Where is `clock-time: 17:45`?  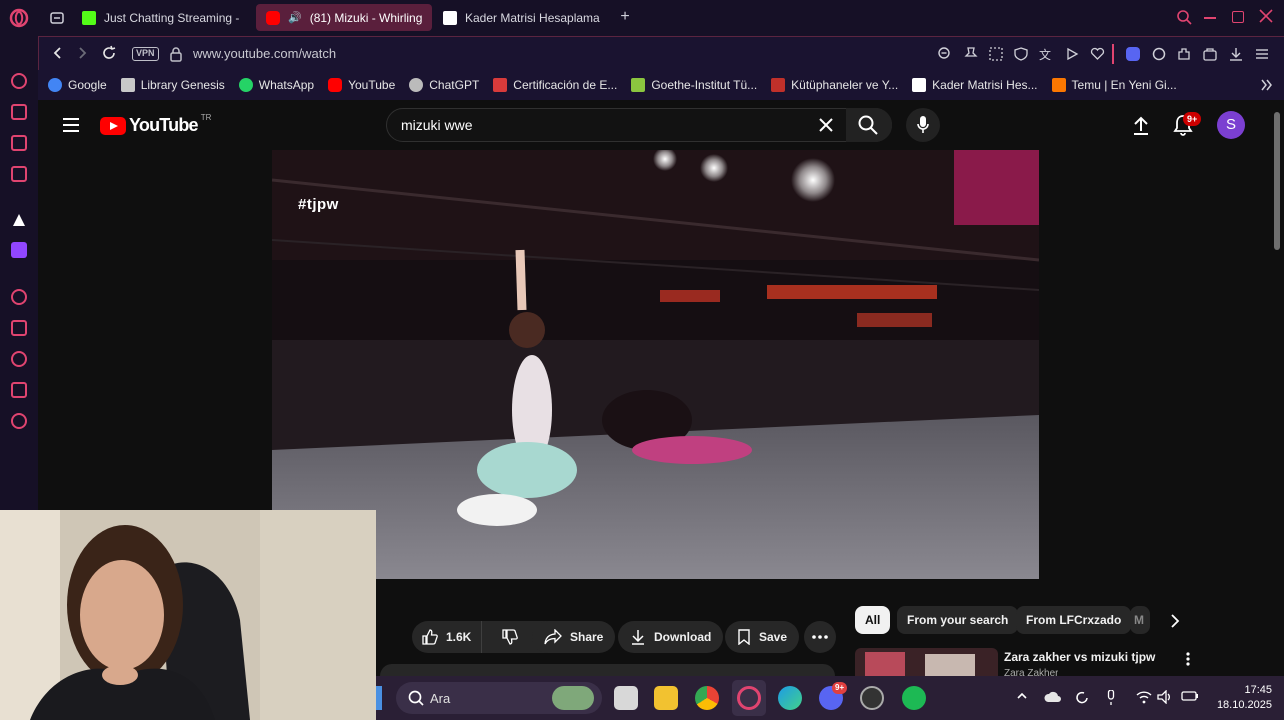 clock-time: 17:45 is located at coordinates (1258, 690).